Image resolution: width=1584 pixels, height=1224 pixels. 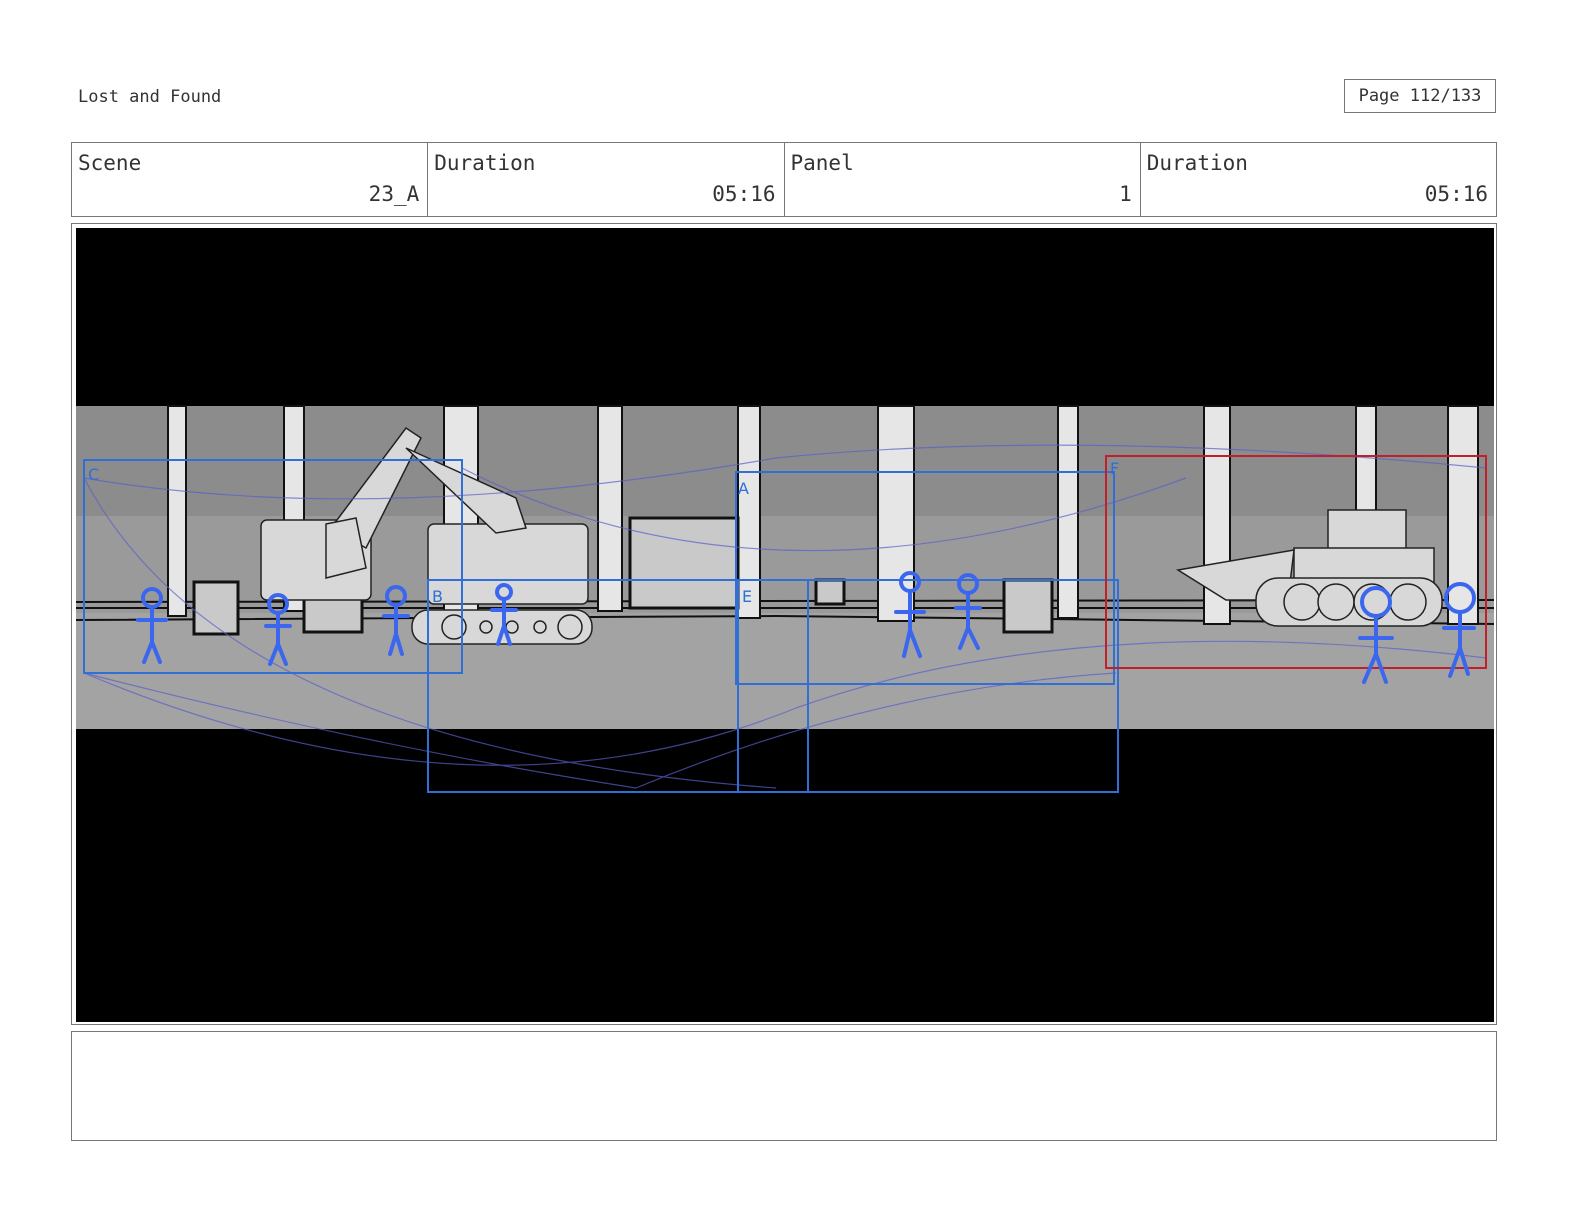 What do you see at coordinates (784, 1086) in the screenshot?
I see `notes-box` at bounding box center [784, 1086].